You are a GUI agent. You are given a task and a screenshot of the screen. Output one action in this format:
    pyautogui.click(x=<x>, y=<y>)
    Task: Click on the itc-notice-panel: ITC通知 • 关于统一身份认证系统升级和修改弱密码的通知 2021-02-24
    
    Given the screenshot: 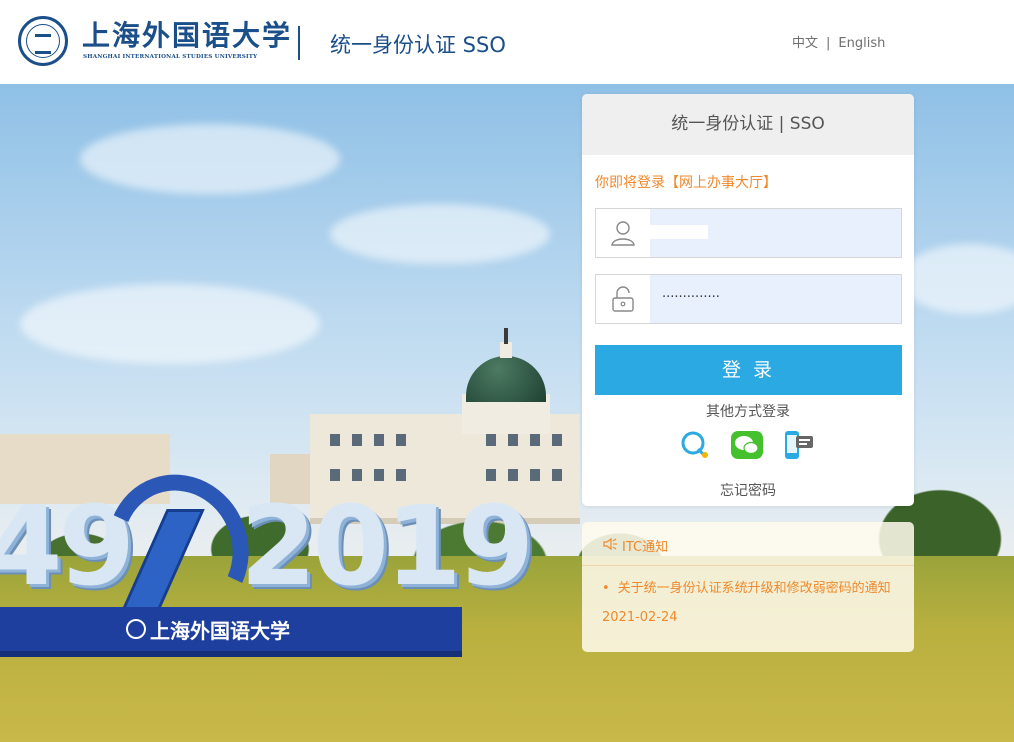 What is the action you would take?
    pyautogui.click(x=748, y=587)
    